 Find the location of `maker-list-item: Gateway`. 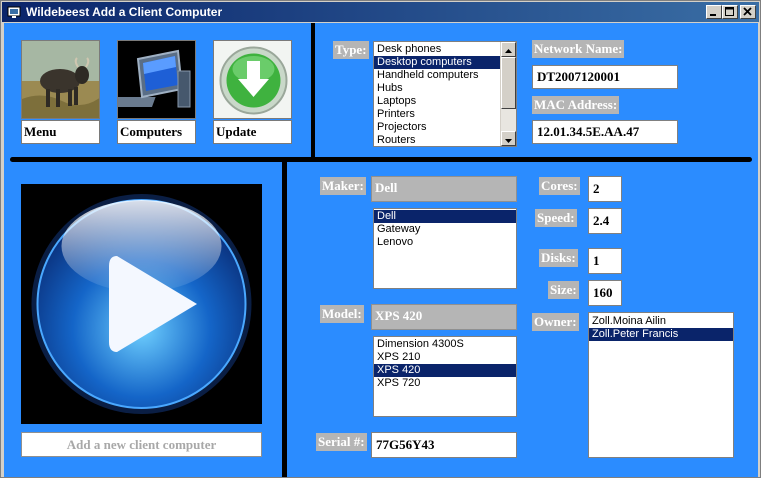

maker-list-item: Gateway is located at coordinates (445, 229).